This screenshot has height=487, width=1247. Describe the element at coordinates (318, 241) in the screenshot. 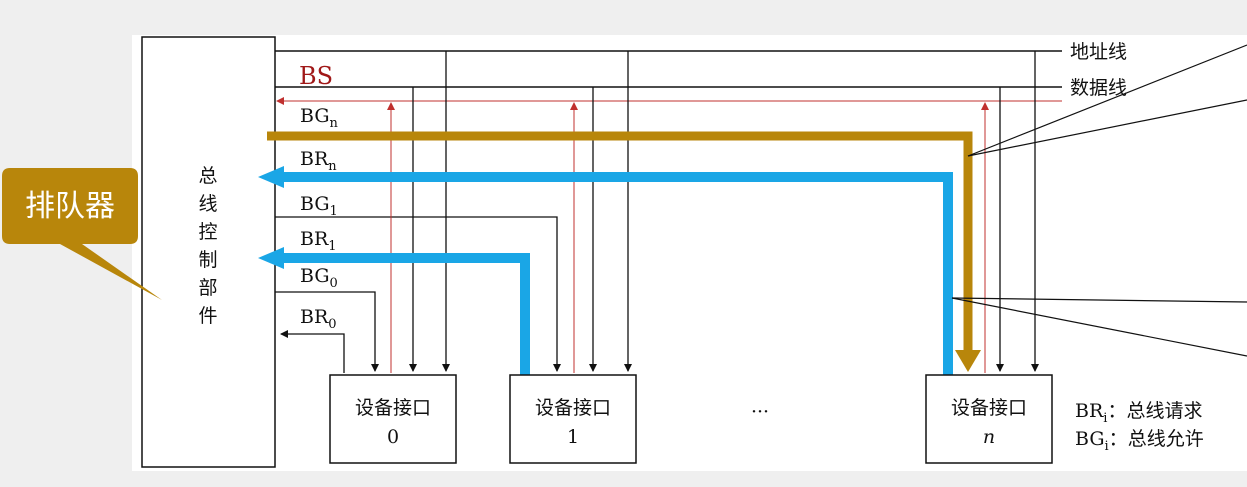

I see `br1-label: BR1` at that location.